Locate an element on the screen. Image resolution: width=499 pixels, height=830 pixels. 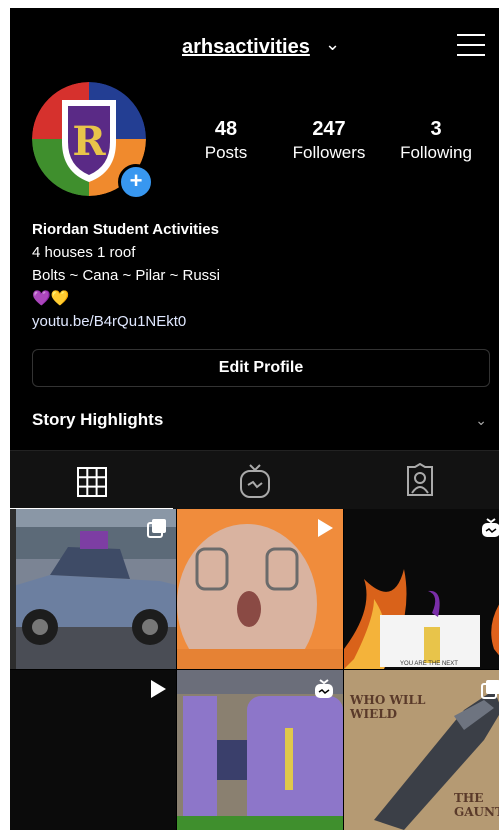
stat-followers: 247 Followers is located at coordinates (329, 140).